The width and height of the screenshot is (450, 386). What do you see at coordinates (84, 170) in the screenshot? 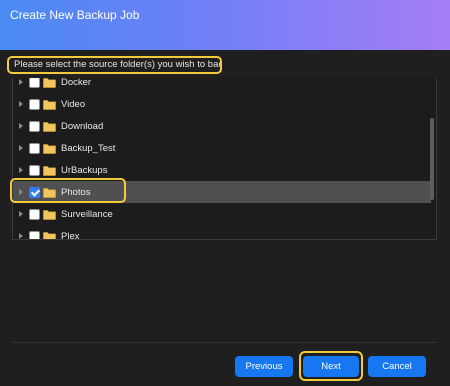
I see `folder-label: UrBackups` at bounding box center [84, 170].